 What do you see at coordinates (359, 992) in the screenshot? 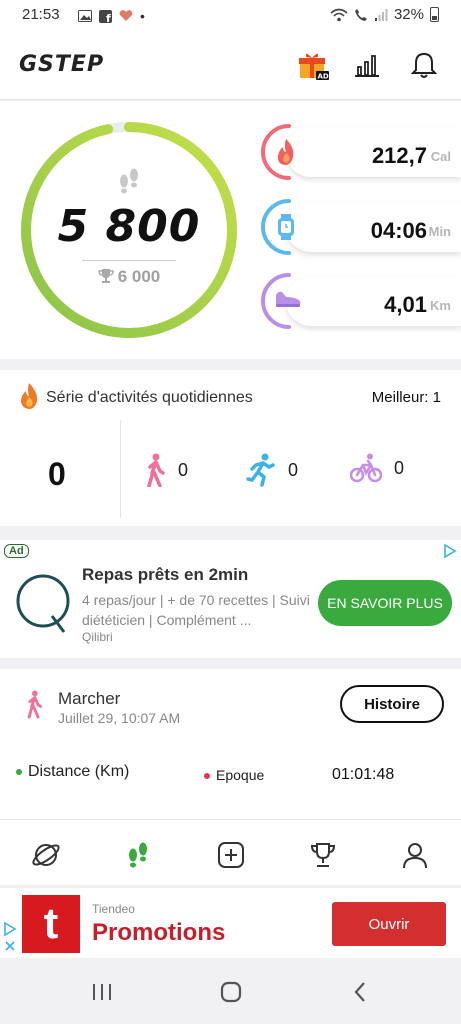
I see `back-icon` at bounding box center [359, 992].